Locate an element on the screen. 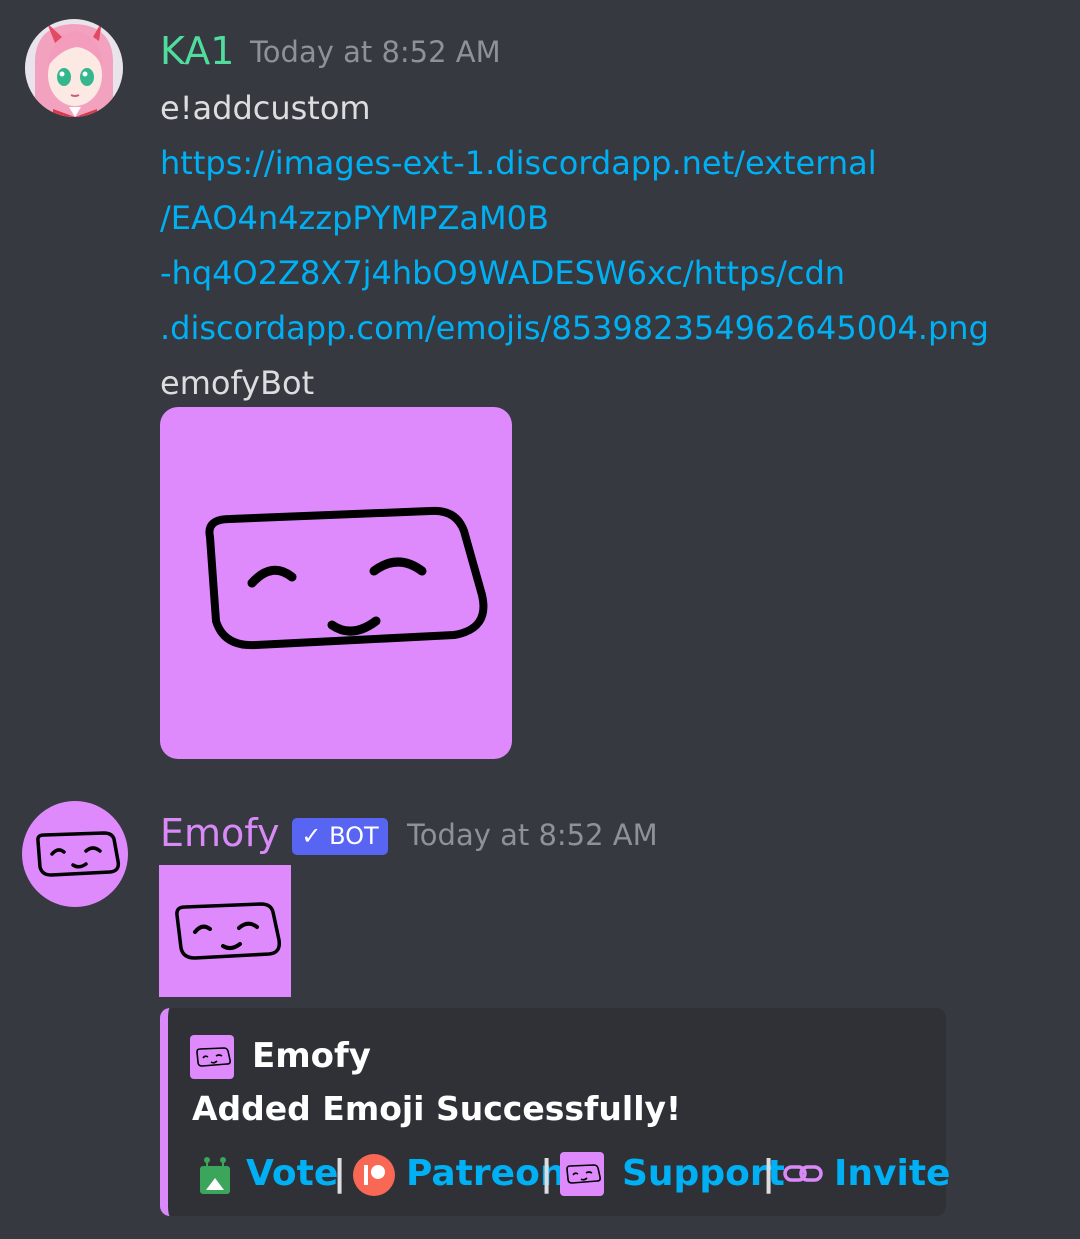 This screenshot has height=1239, width=1080. emoji-link-line-3: -hq4O2Z8X7j4hbO9WADESW6xc/https/cdn is located at coordinates (502, 273).